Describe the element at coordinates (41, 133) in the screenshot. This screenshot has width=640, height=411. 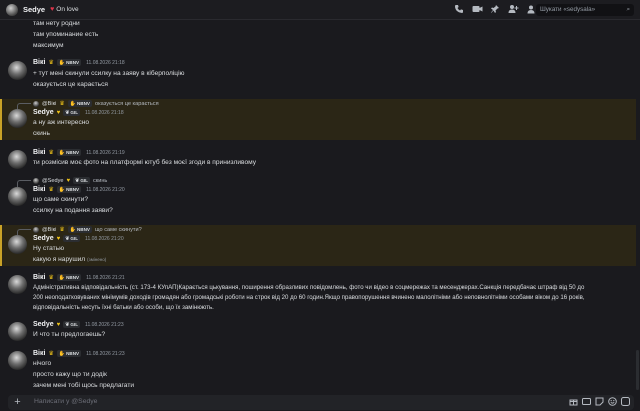
I see `message-line: скинь` at that location.